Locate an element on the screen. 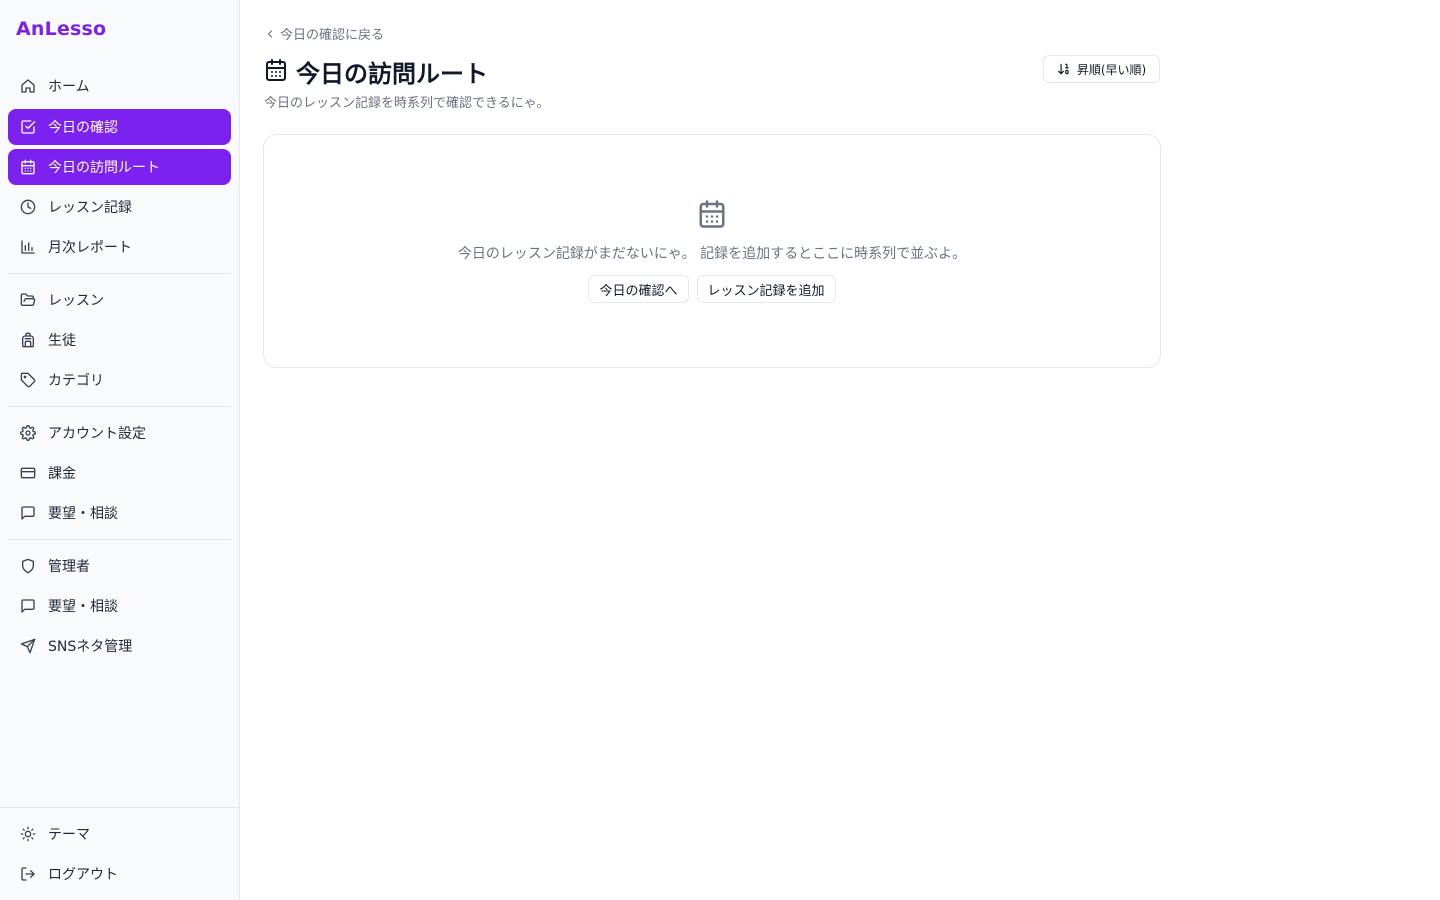 The height and width of the screenshot is (900, 1440). home-icon is located at coordinates (28, 86).